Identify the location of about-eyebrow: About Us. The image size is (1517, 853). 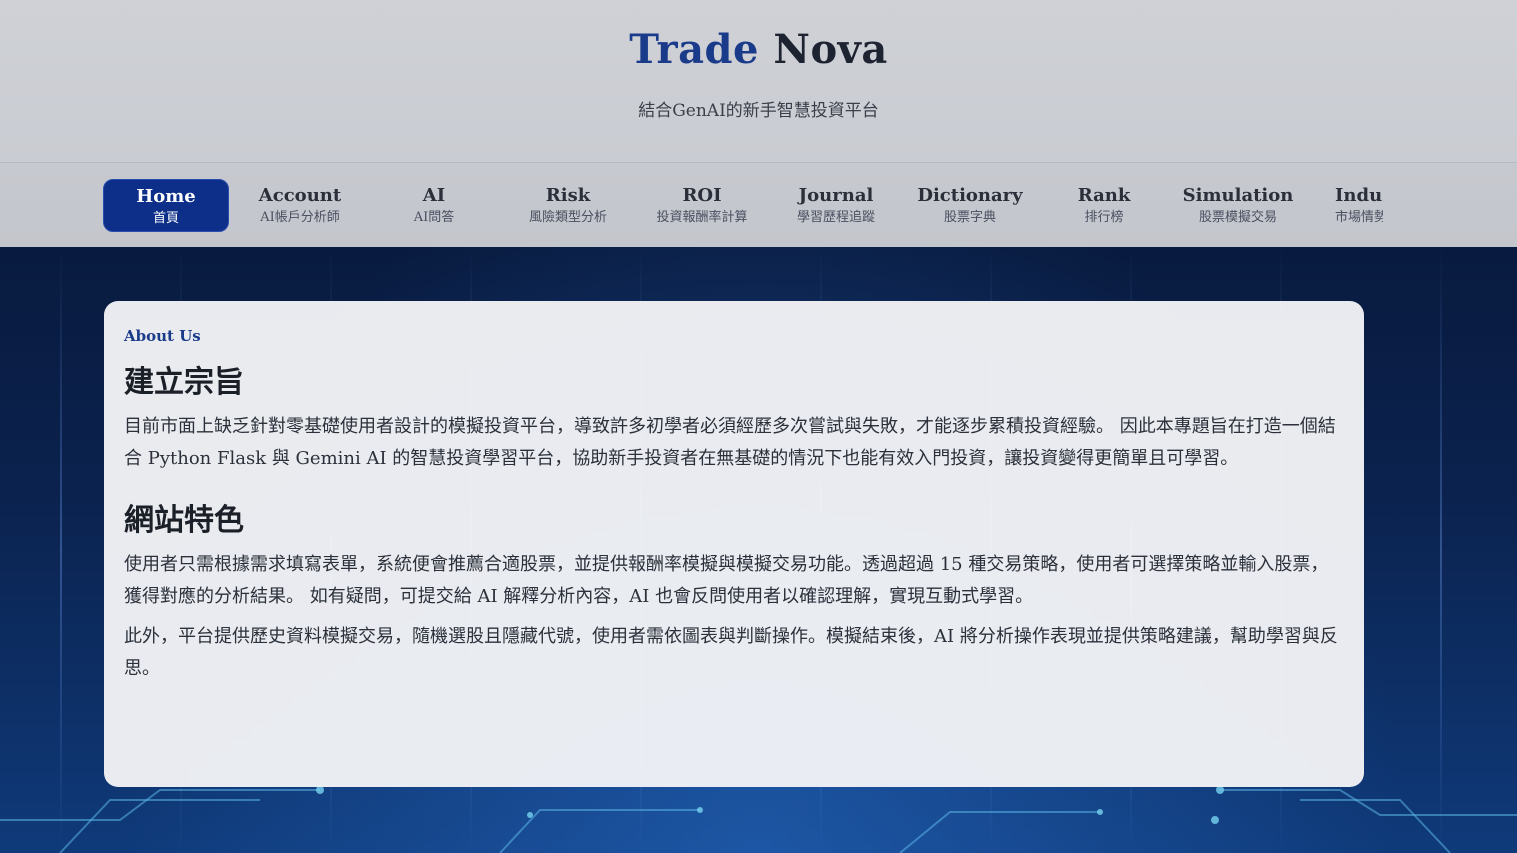
(162, 336).